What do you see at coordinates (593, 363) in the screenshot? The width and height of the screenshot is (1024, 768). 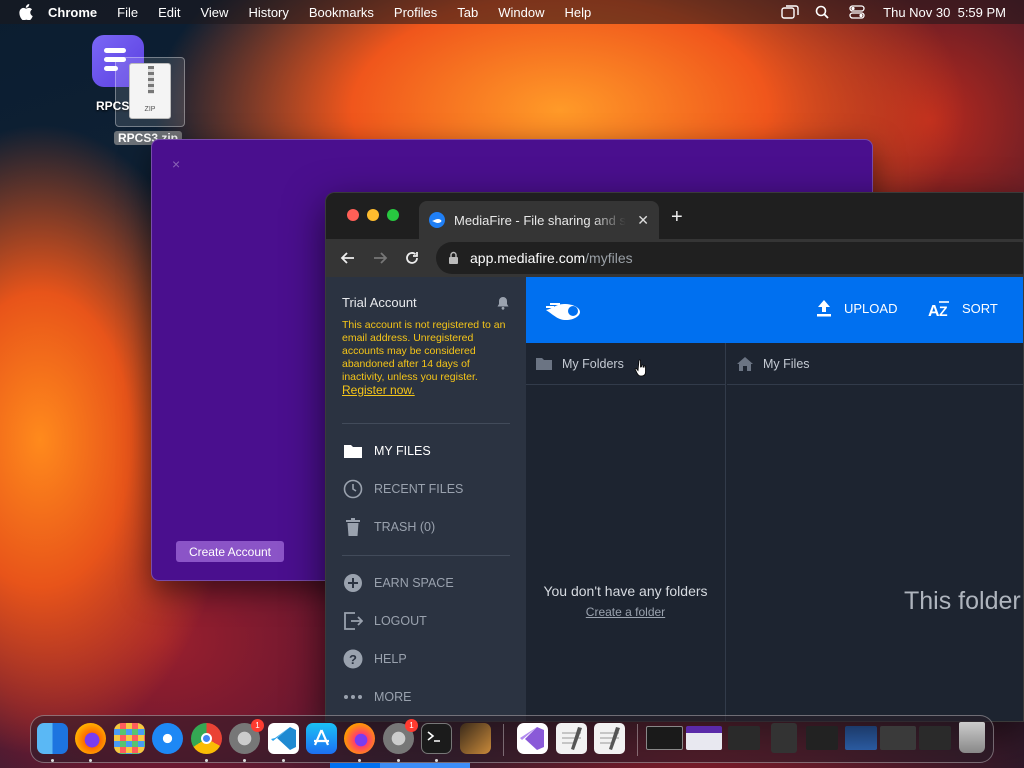 I see `folders-header-label: My Folders` at bounding box center [593, 363].